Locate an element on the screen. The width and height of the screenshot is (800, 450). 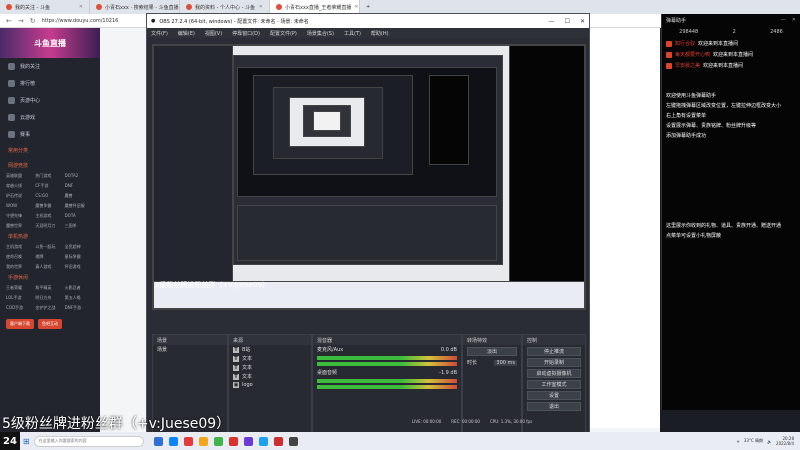
menu-tools: 工具(T) is located at coordinates (352, 33).